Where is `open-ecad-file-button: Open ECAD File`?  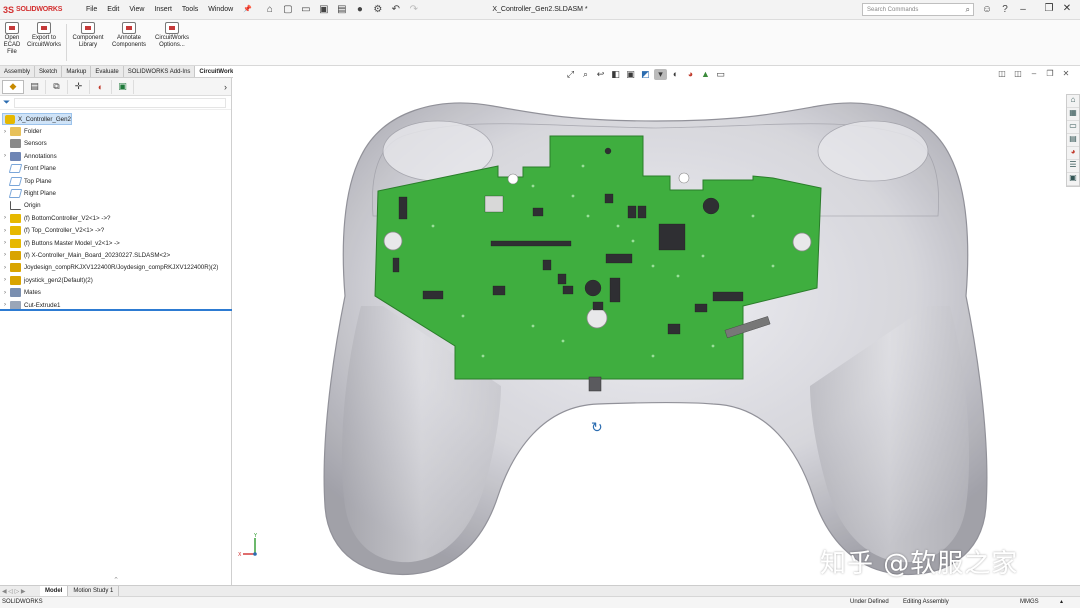
open-ecad-file-button: Open ECAD File is located at coordinates (12, 42).